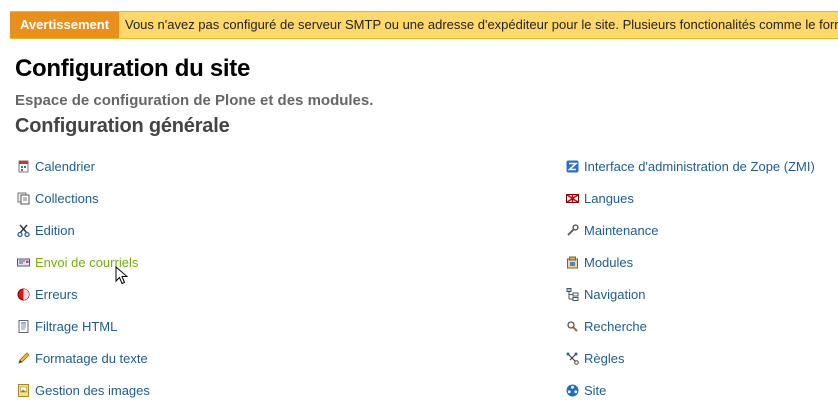 This screenshot has height=413, width=838. What do you see at coordinates (572, 166) in the screenshot?
I see `zope-icon` at bounding box center [572, 166].